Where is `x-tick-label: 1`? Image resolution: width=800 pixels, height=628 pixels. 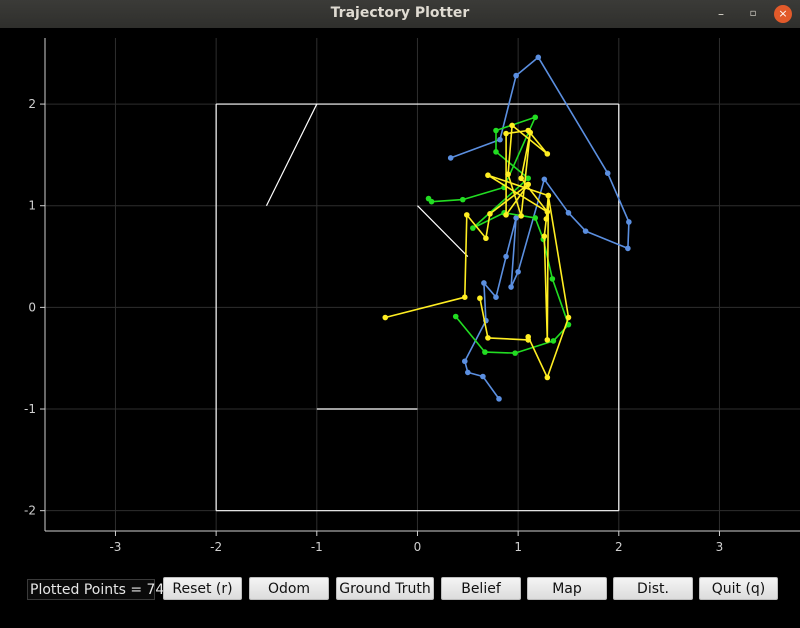 x-tick-label: 1 is located at coordinates (518, 547).